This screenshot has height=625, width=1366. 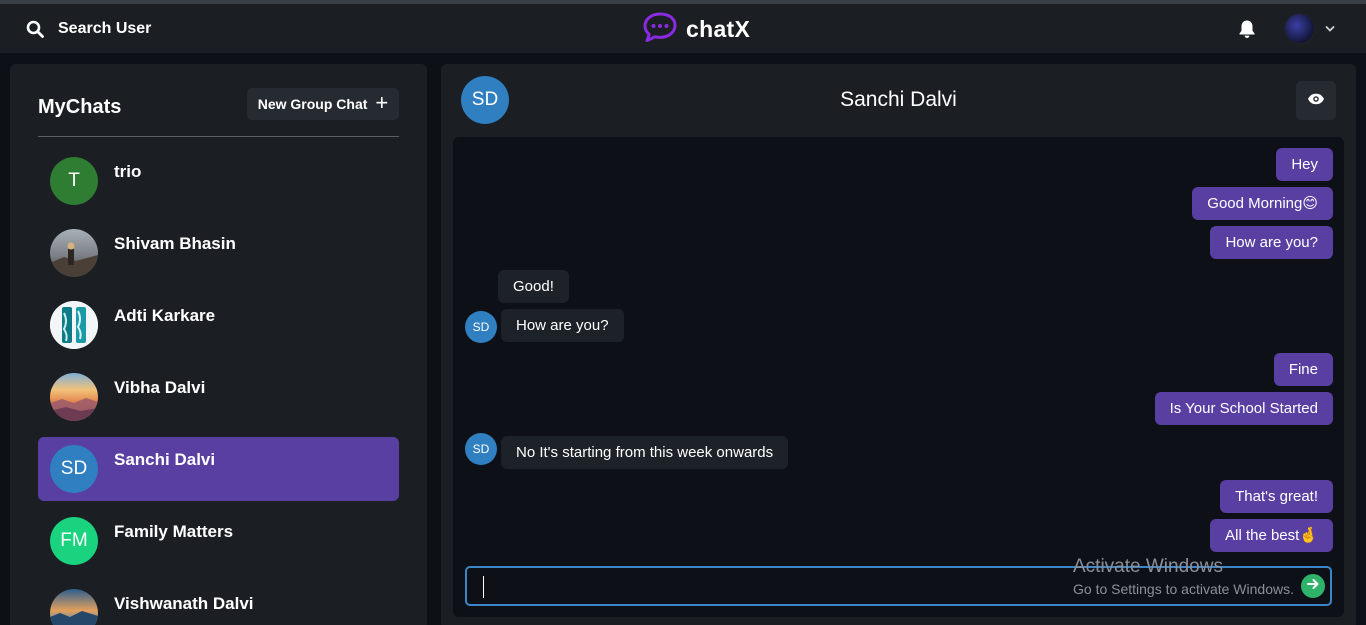 What do you see at coordinates (128, 171) in the screenshot?
I see `chat-name: trio` at bounding box center [128, 171].